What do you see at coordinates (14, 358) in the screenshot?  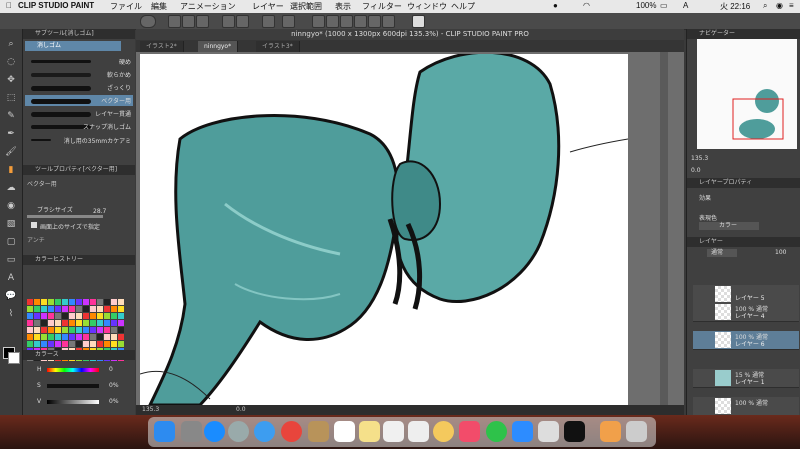 I see `sub-color-swatch` at bounding box center [14, 358].